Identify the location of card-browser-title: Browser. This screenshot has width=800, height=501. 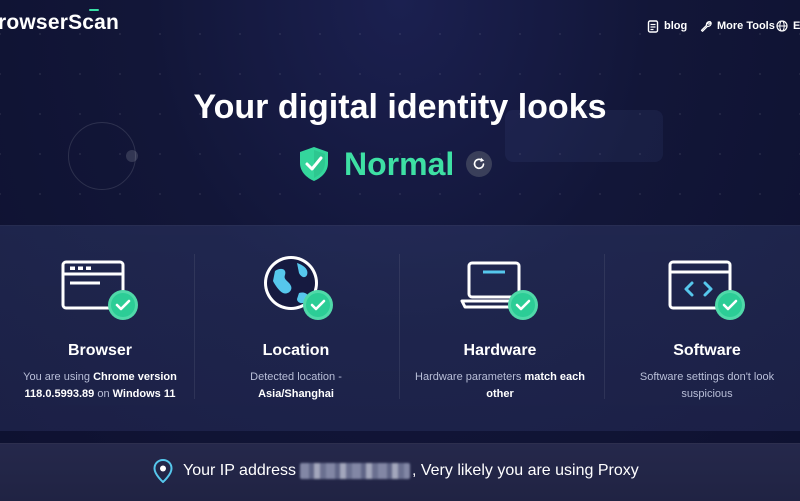
(100, 350).